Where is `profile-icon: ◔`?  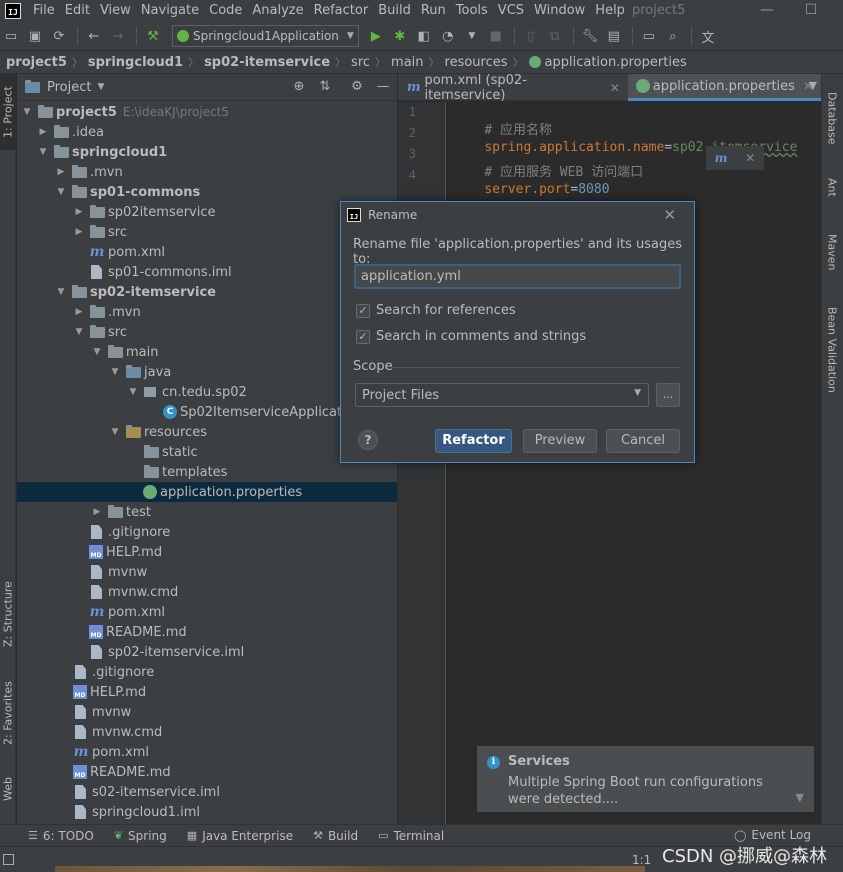
profile-icon: ◔ is located at coordinates (448, 36).